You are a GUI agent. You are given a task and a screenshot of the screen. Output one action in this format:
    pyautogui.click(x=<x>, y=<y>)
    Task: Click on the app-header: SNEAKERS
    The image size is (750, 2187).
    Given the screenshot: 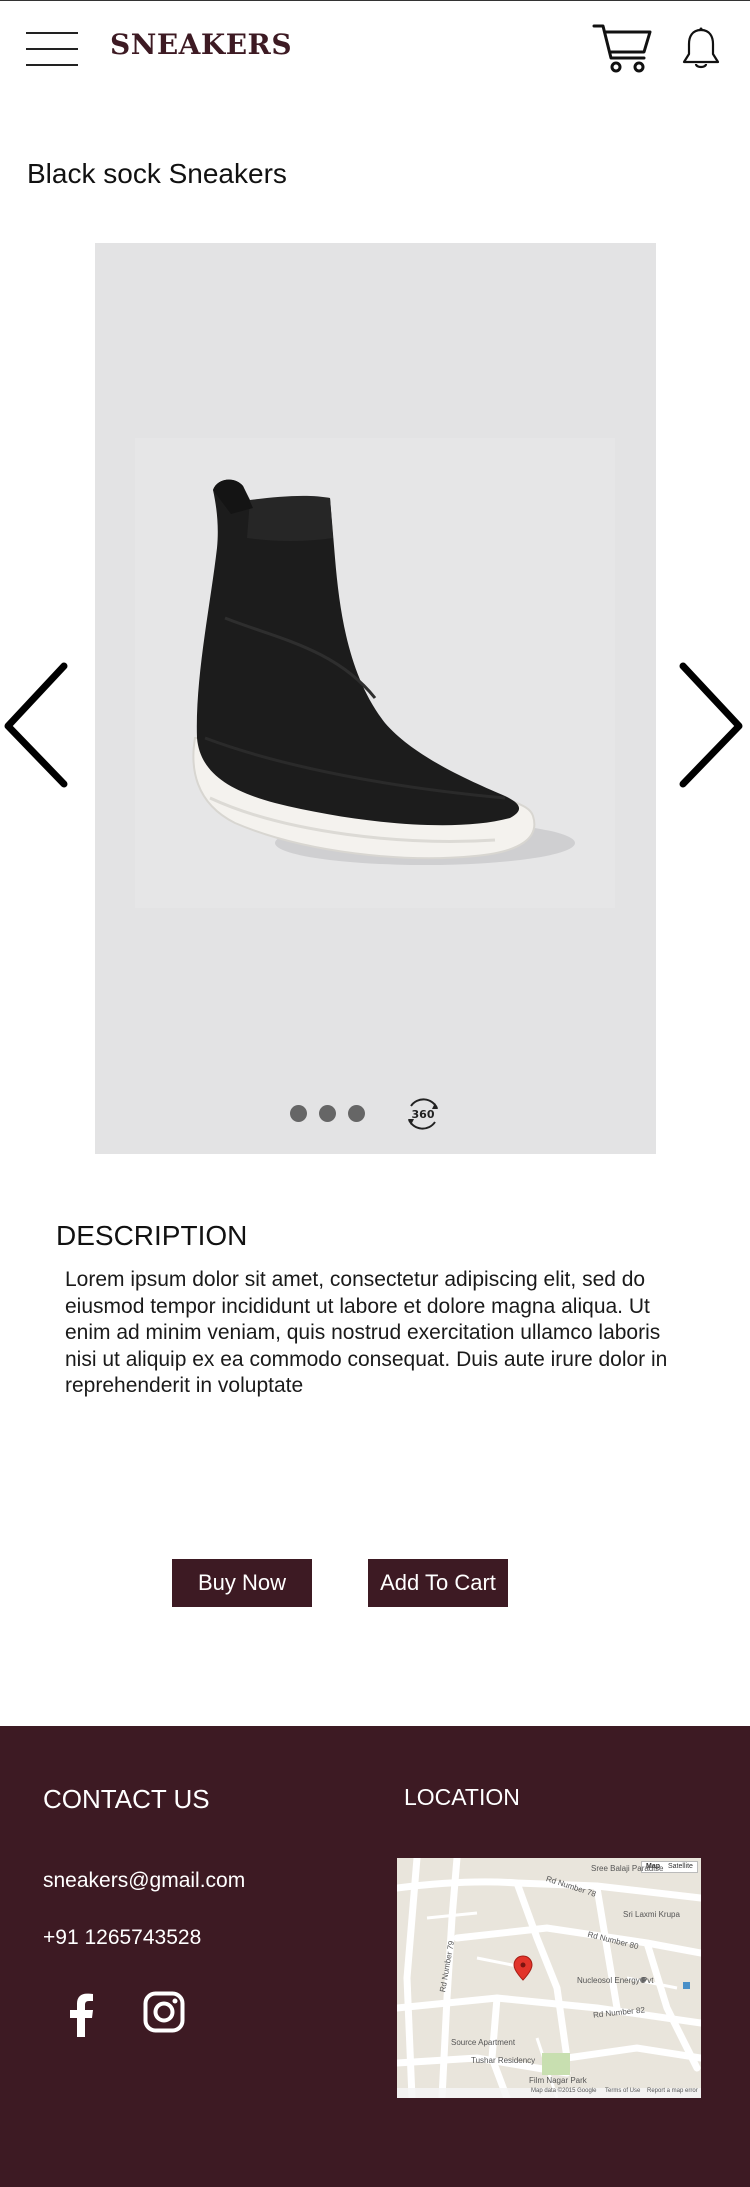 What is the action you would take?
    pyautogui.click(x=375, y=50)
    